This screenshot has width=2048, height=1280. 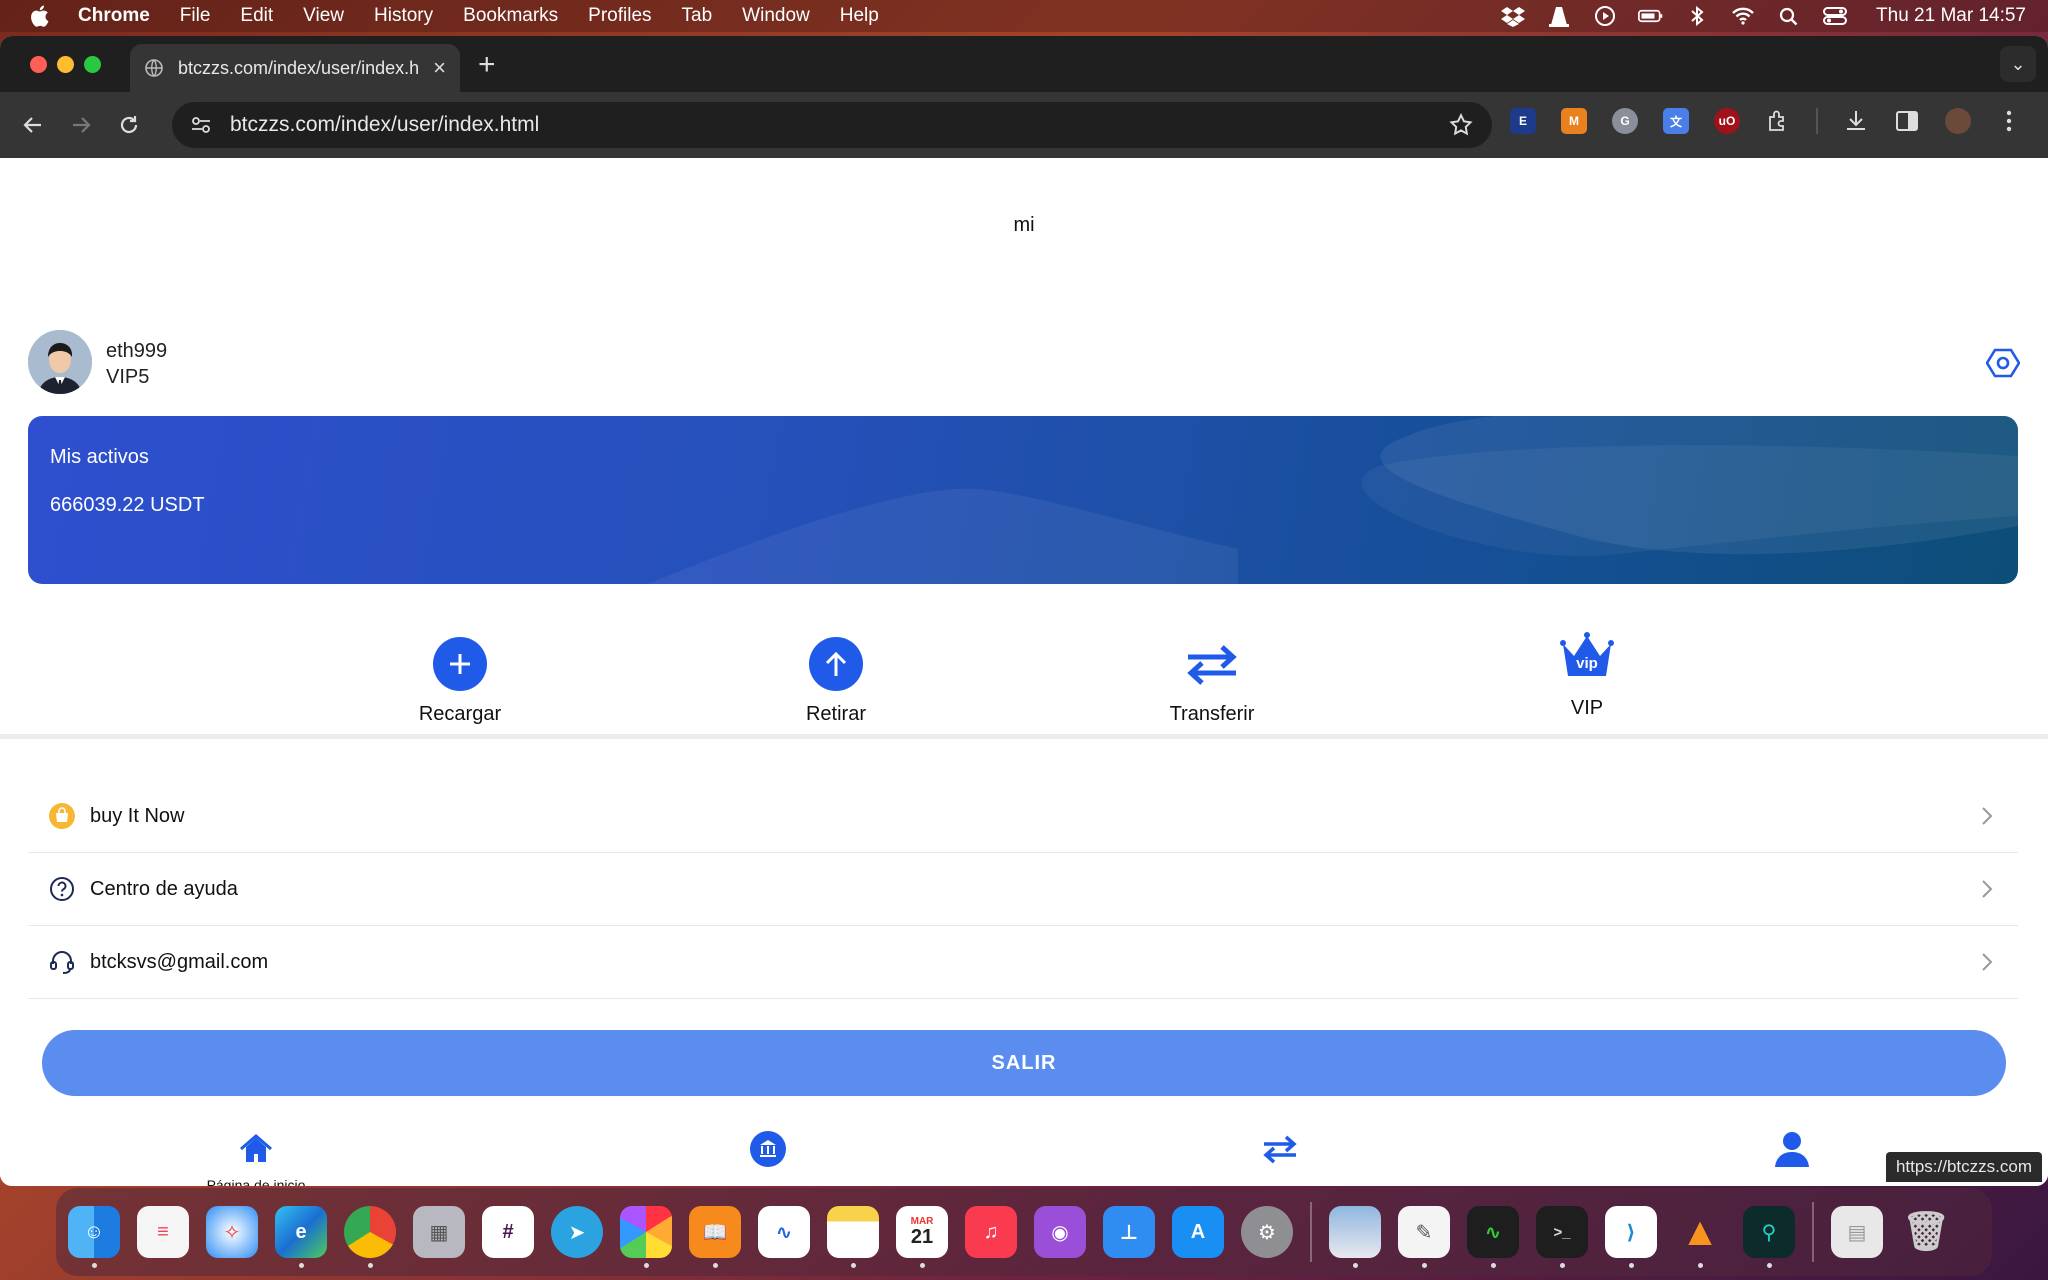 I want to click on menubar-app-name: Chrome, so click(x=114, y=16).